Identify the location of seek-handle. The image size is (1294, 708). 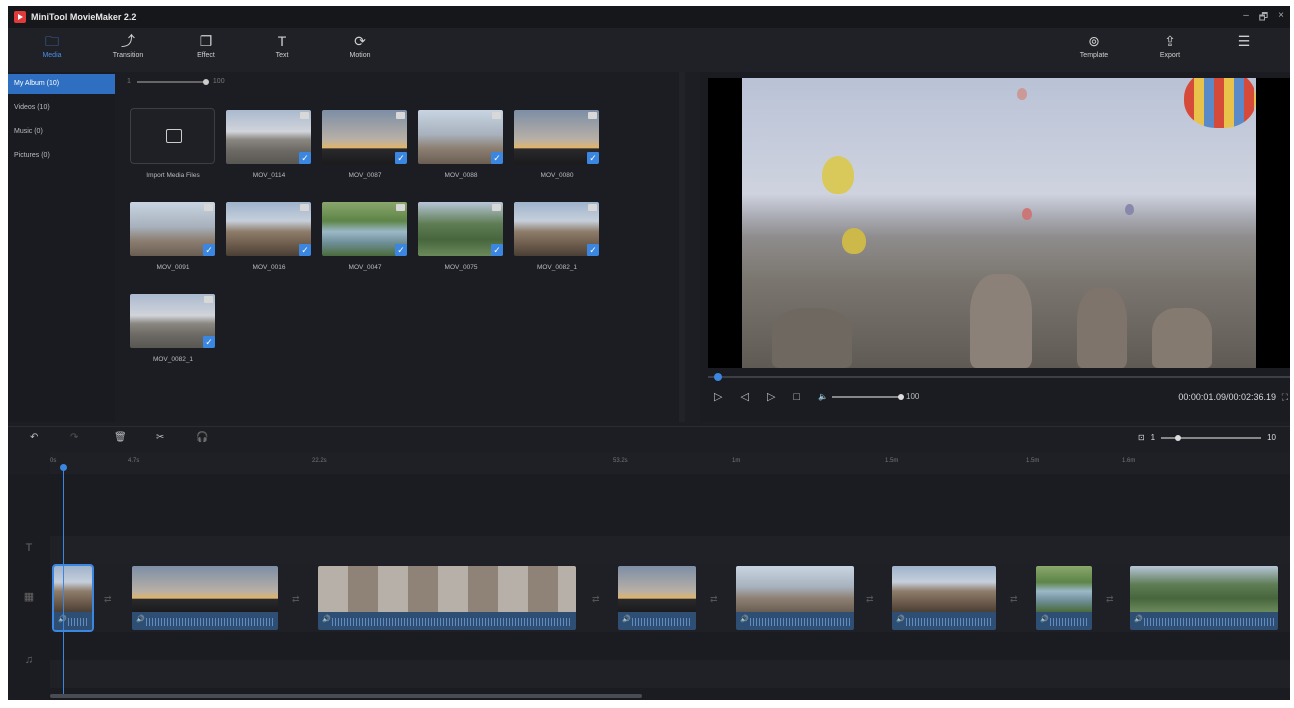
(717, 377).